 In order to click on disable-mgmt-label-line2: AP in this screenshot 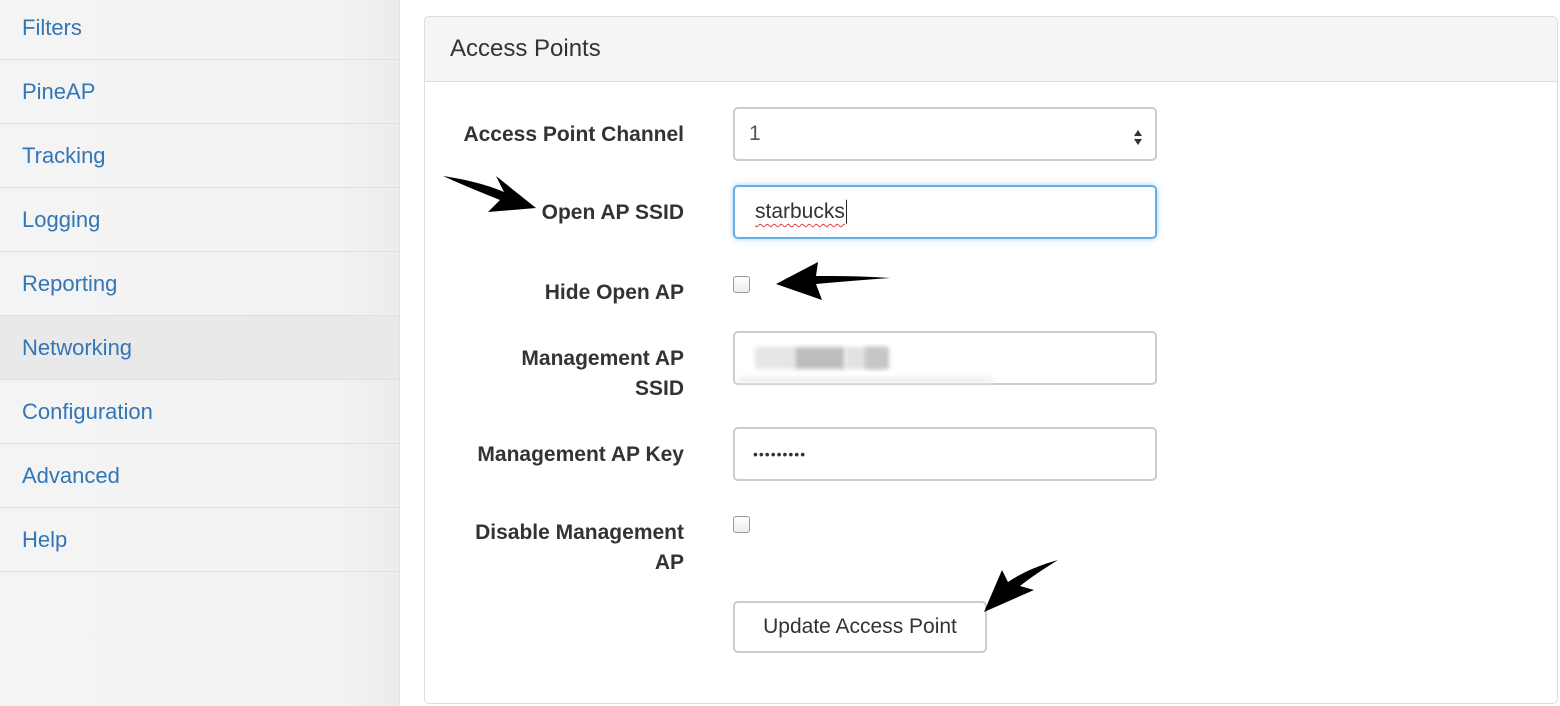, I will do `click(669, 562)`.